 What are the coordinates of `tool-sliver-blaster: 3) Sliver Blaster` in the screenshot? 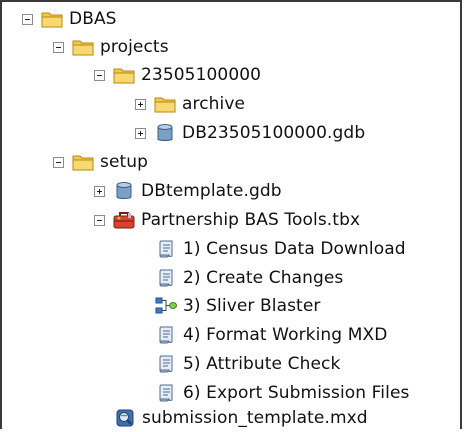 It's located at (237, 306).